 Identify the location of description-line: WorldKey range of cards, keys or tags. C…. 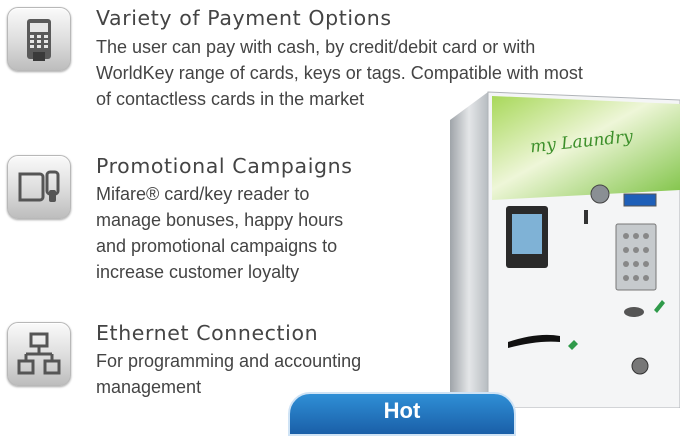
(339, 73).